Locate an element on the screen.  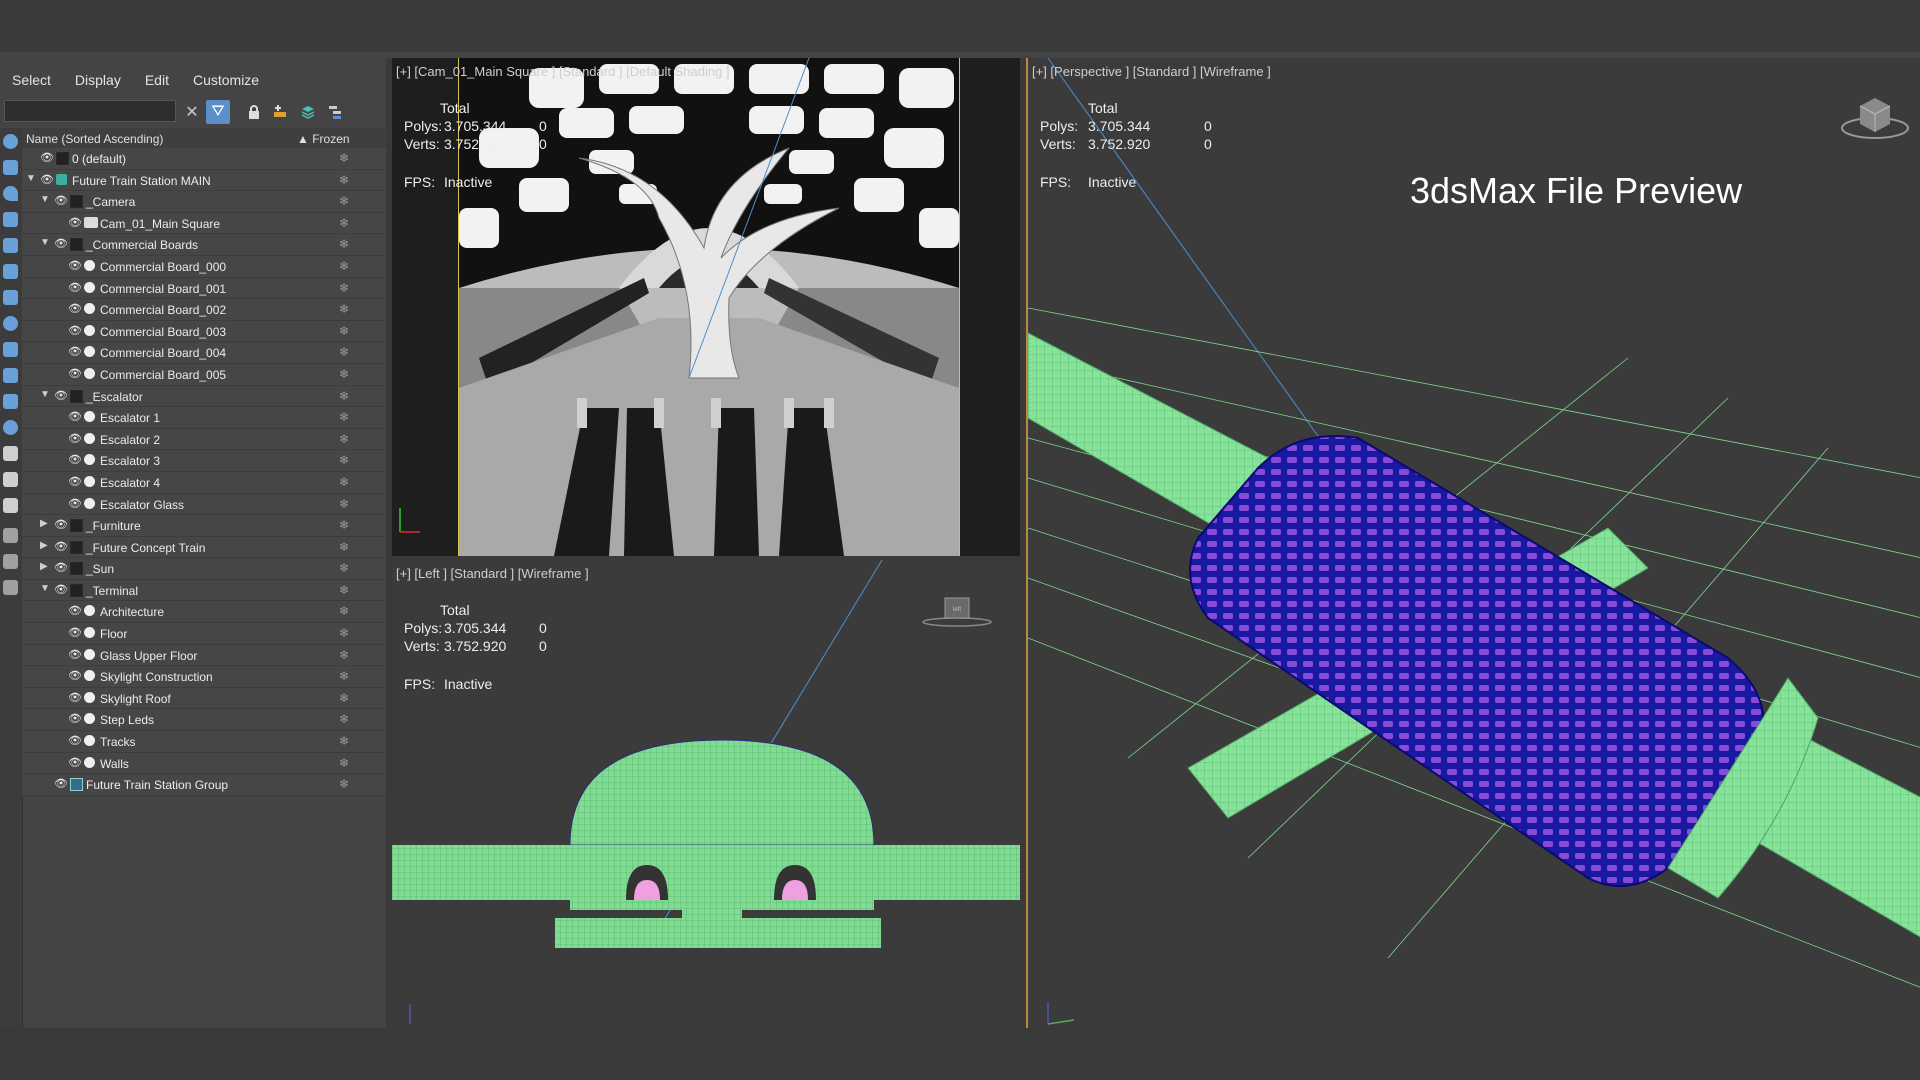
explorer-row: 👁 Step Leds ❄ is located at coordinates (204, 720).